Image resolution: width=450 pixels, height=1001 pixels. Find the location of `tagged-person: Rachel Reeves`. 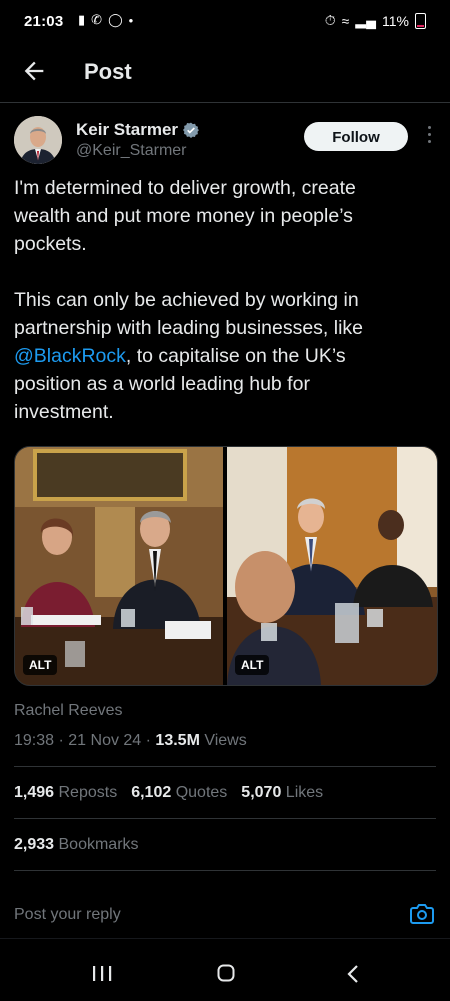

tagged-person: Rachel Reeves is located at coordinates (68, 710).